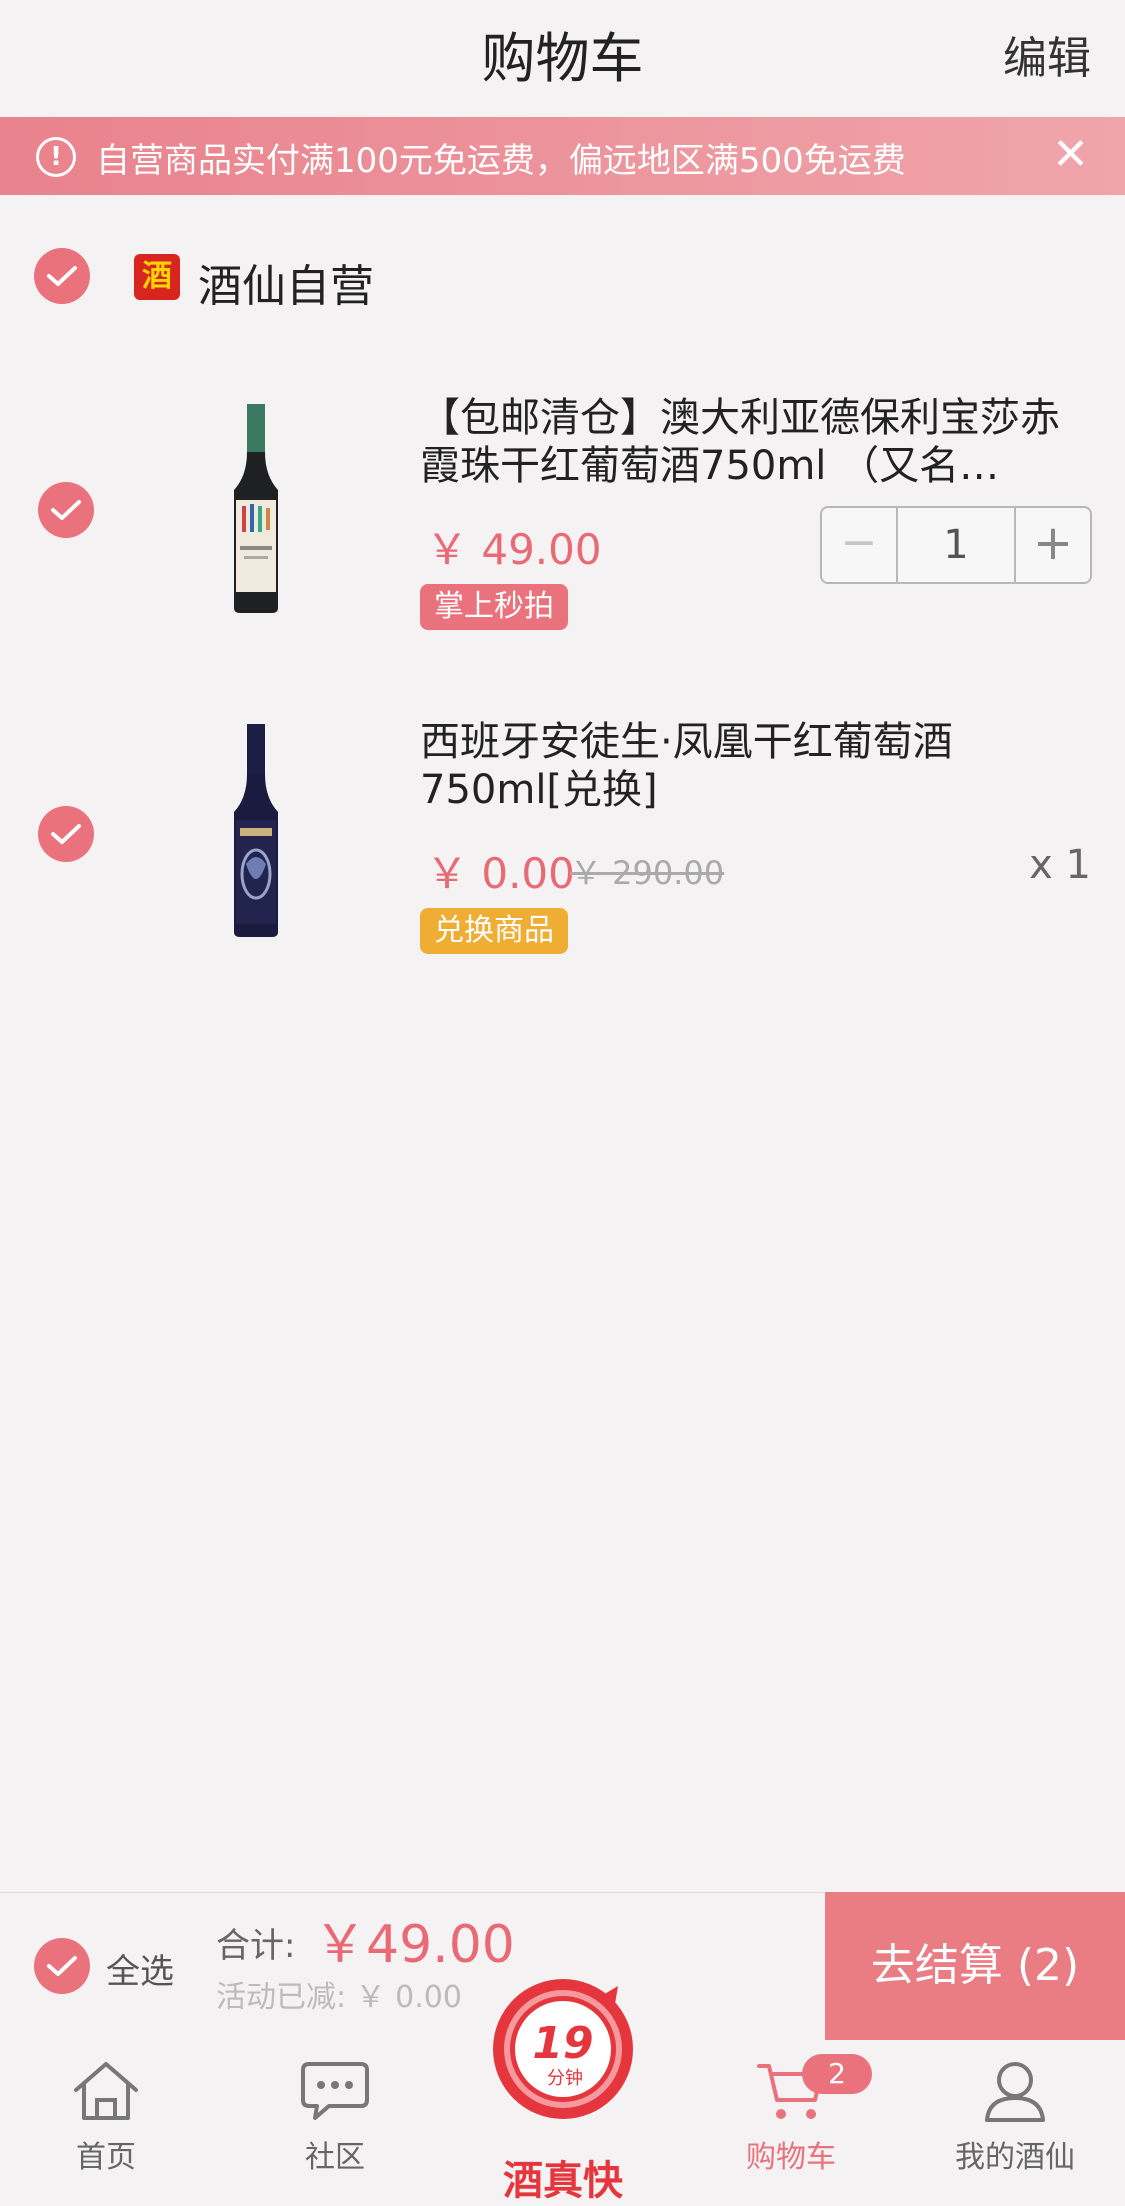 The image size is (1125, 2206). What do you see at coordinates (339, 1997) in the screenshot?
I see `discount-text: 活动已减: ￥ 0.00` at bounding box center [339, 1997].